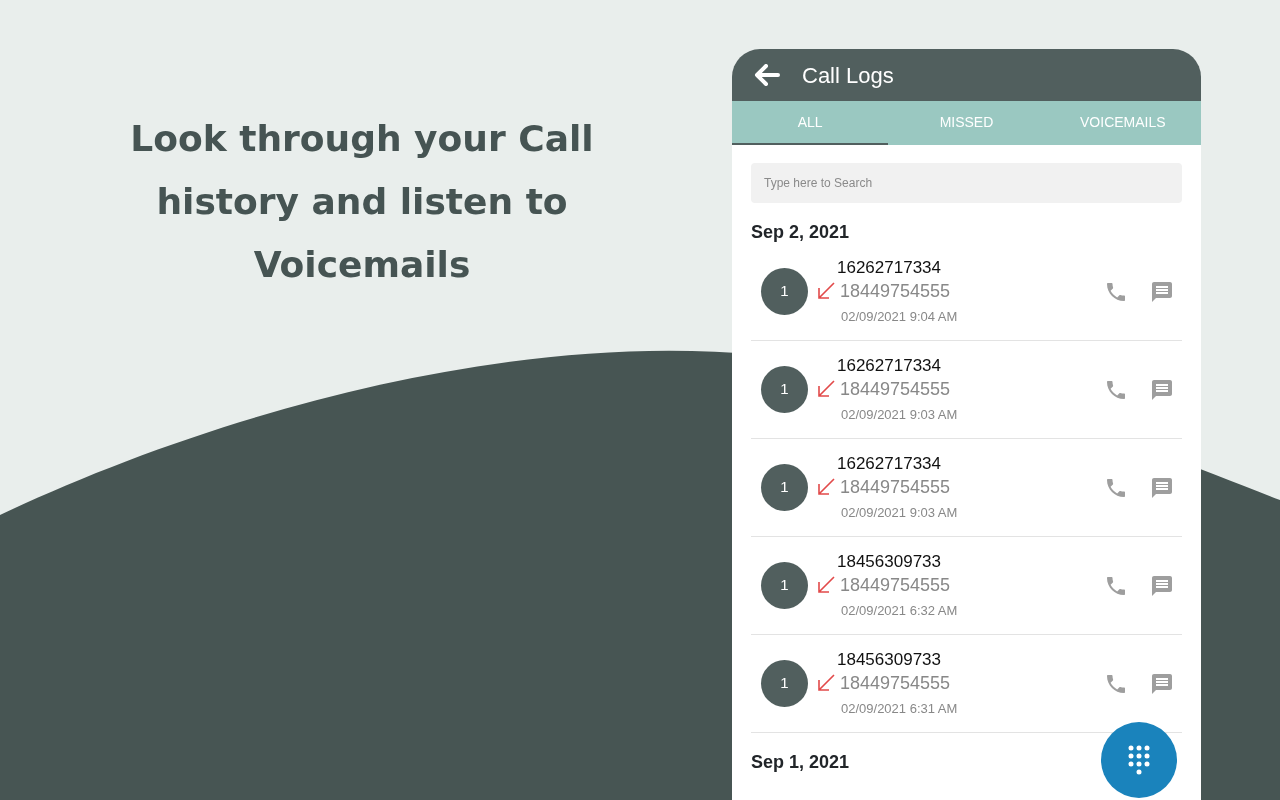  Describe the element at coordinates (1139, 760) in the screenshot. I see `dialpad-icon` at that location.